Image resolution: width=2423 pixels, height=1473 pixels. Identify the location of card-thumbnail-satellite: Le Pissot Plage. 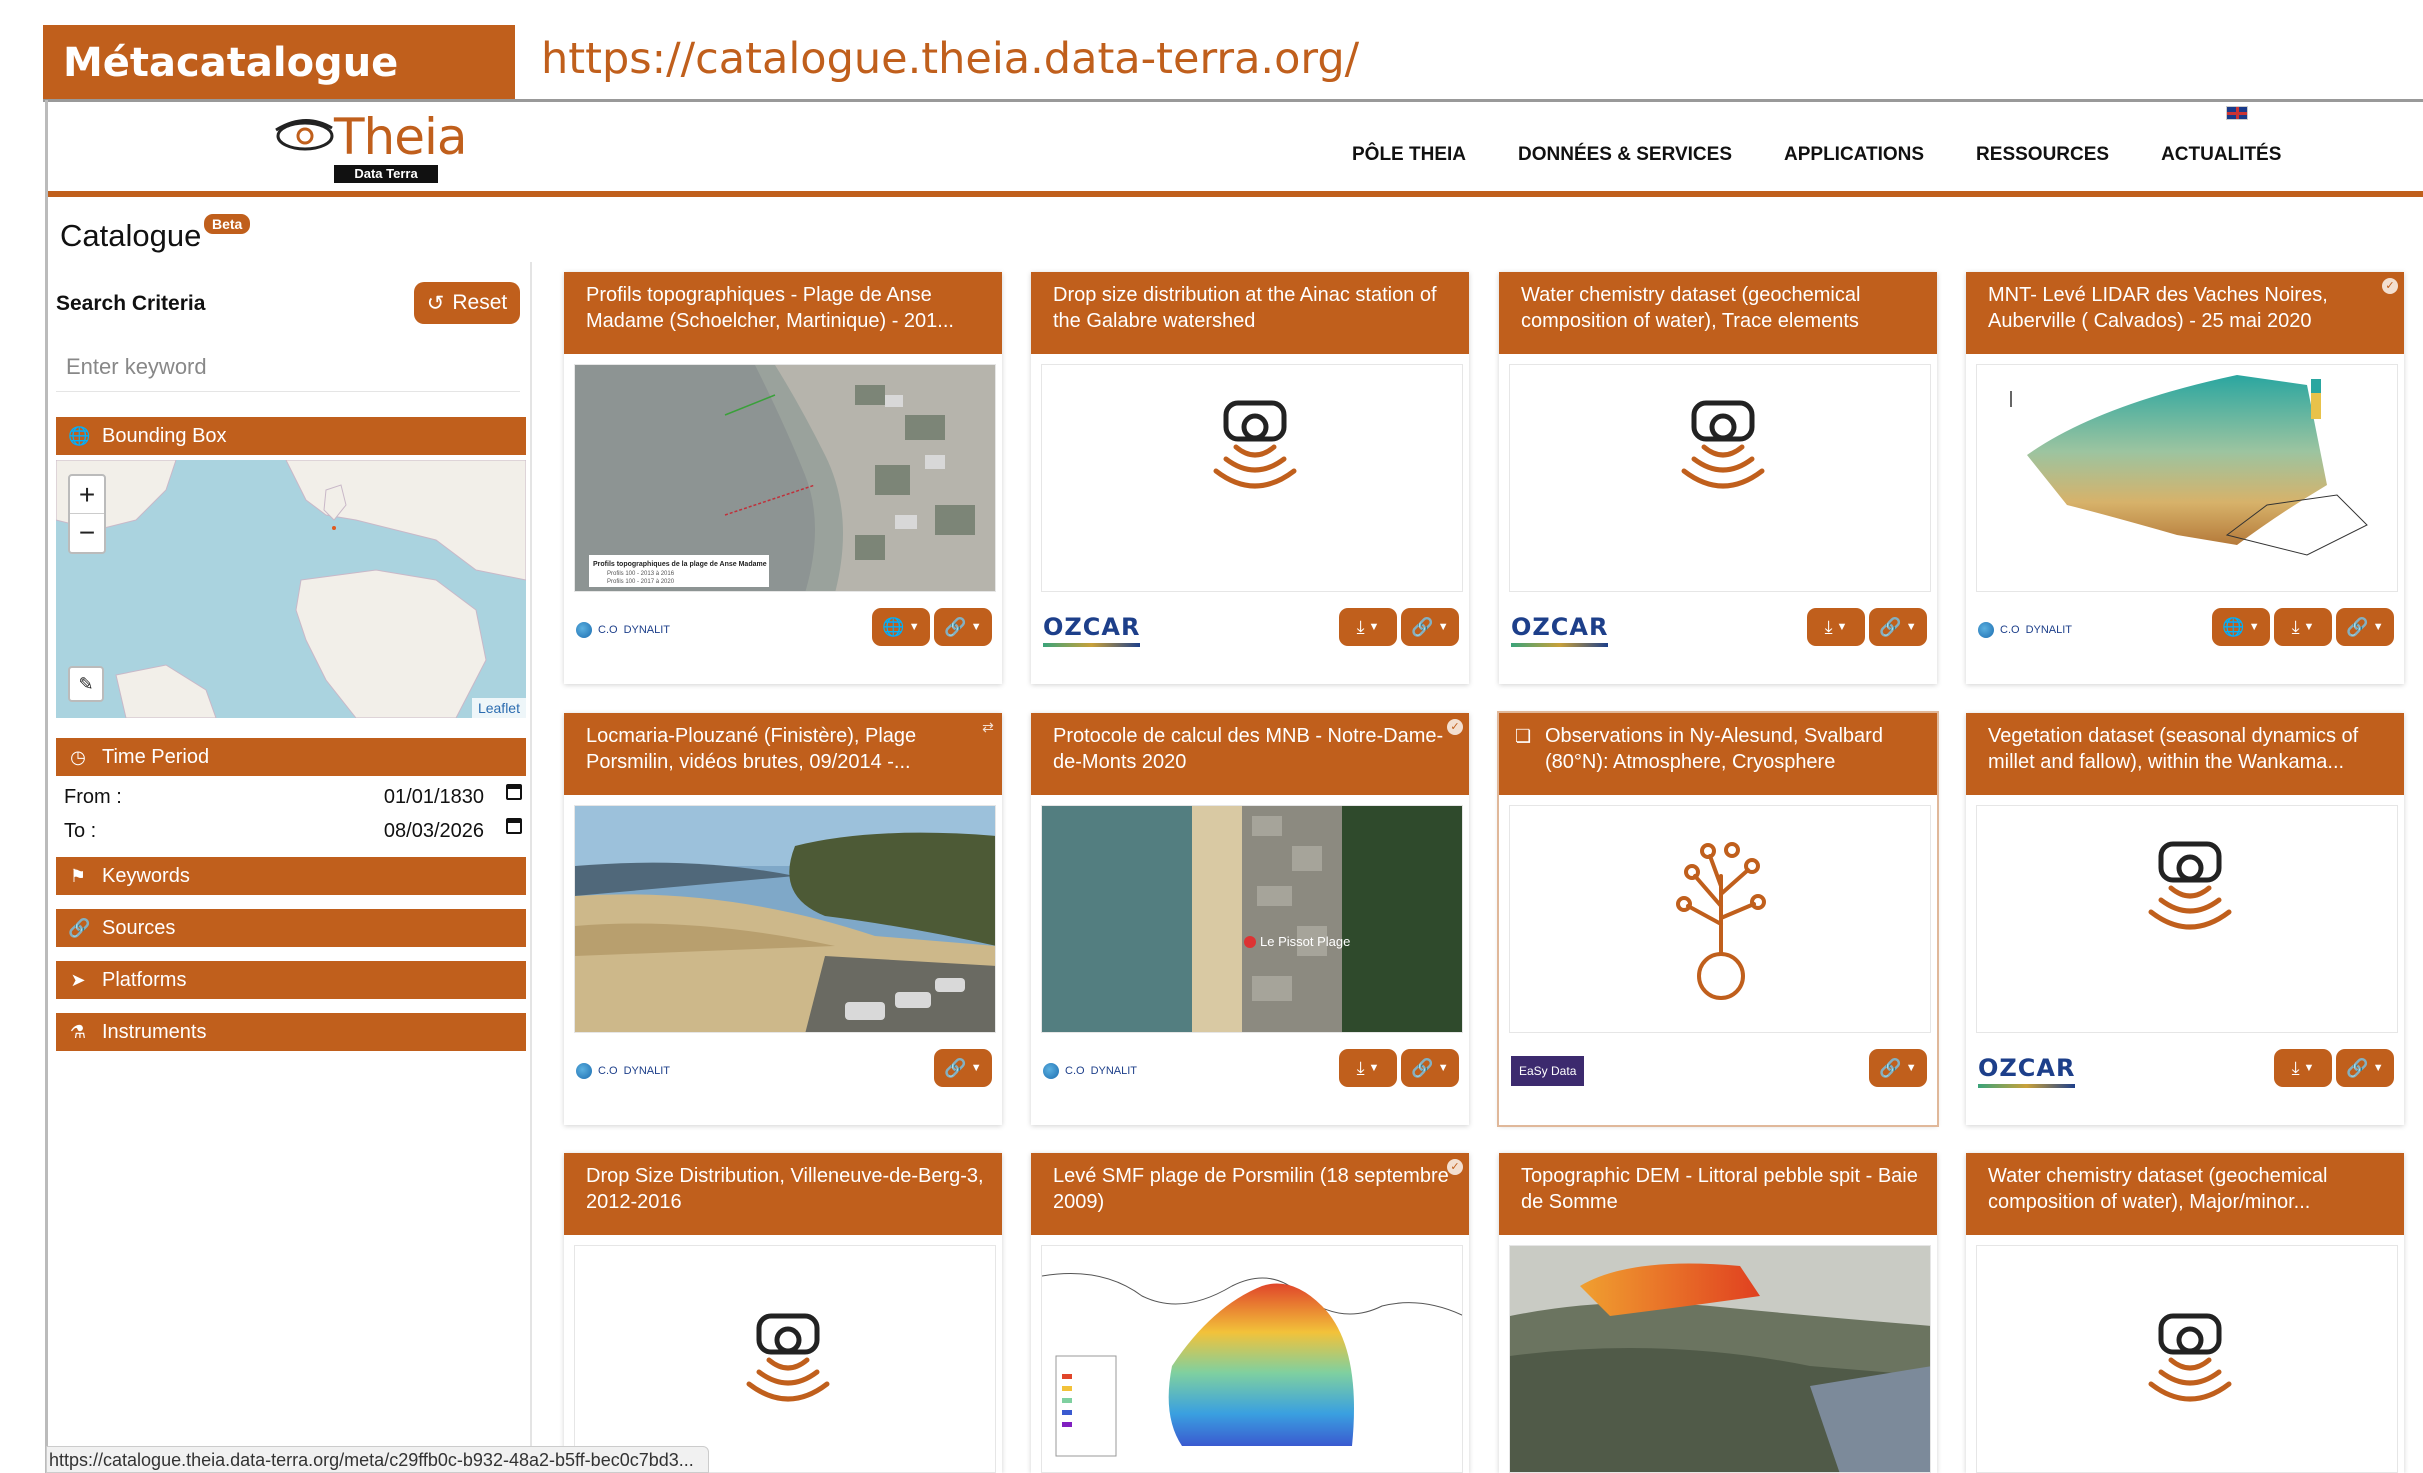
(1252, 919).